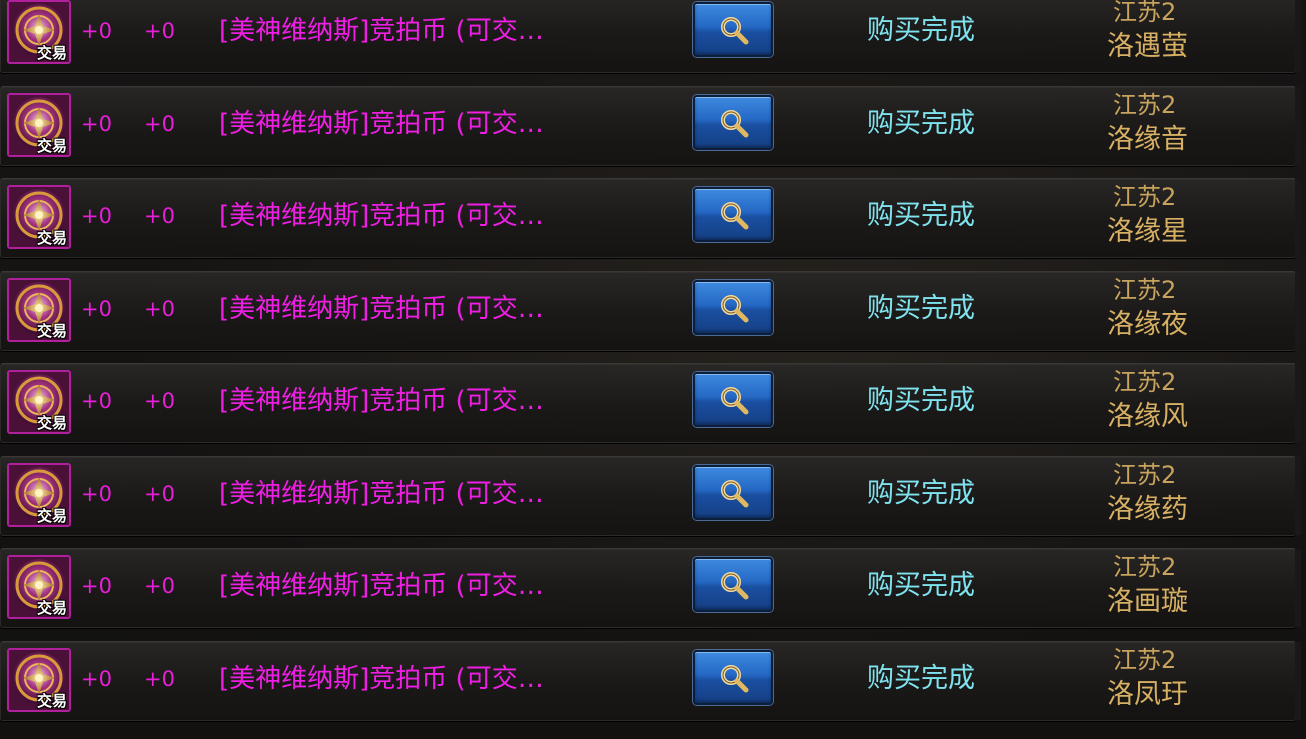  Describe the element at coordinates (650, 496) in the screenshot. I see `list-item: 交易 +0 +0 [美神维纳斯]竞拍币 (可交… 购买完成 江苏2 洛缘药` at that location.